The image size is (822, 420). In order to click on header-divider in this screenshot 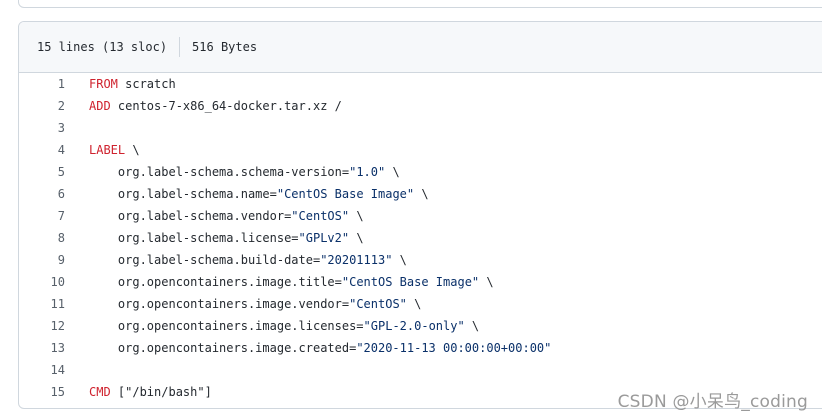, I will do `click(180, 47)`.